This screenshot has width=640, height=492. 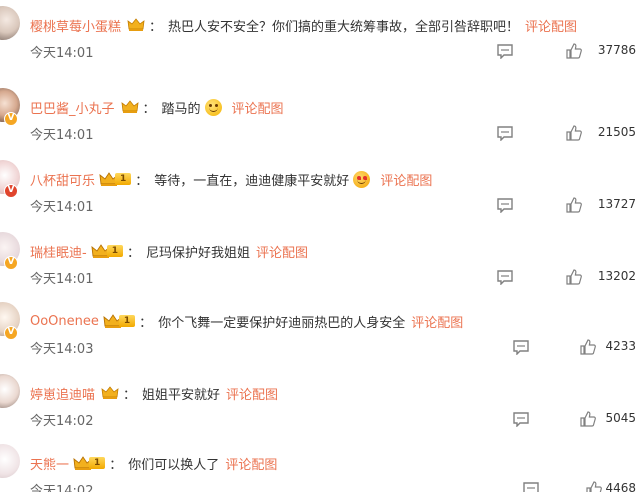 I want to click on like-count: 13202, so click(x=616, y=276).